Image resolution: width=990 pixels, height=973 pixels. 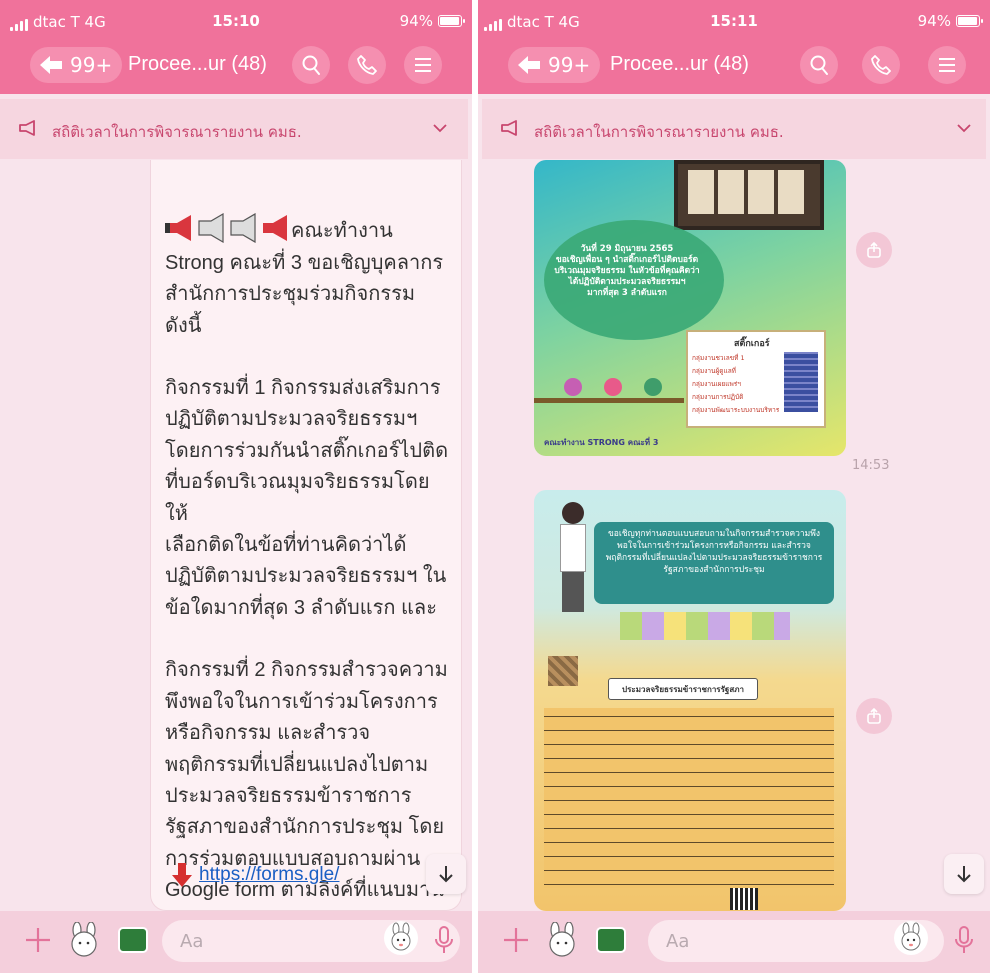 I want to click on poster2-heading: ประมวลจริยธรรมข้าราชการรัฐสภา, so click(x=683, y=689).